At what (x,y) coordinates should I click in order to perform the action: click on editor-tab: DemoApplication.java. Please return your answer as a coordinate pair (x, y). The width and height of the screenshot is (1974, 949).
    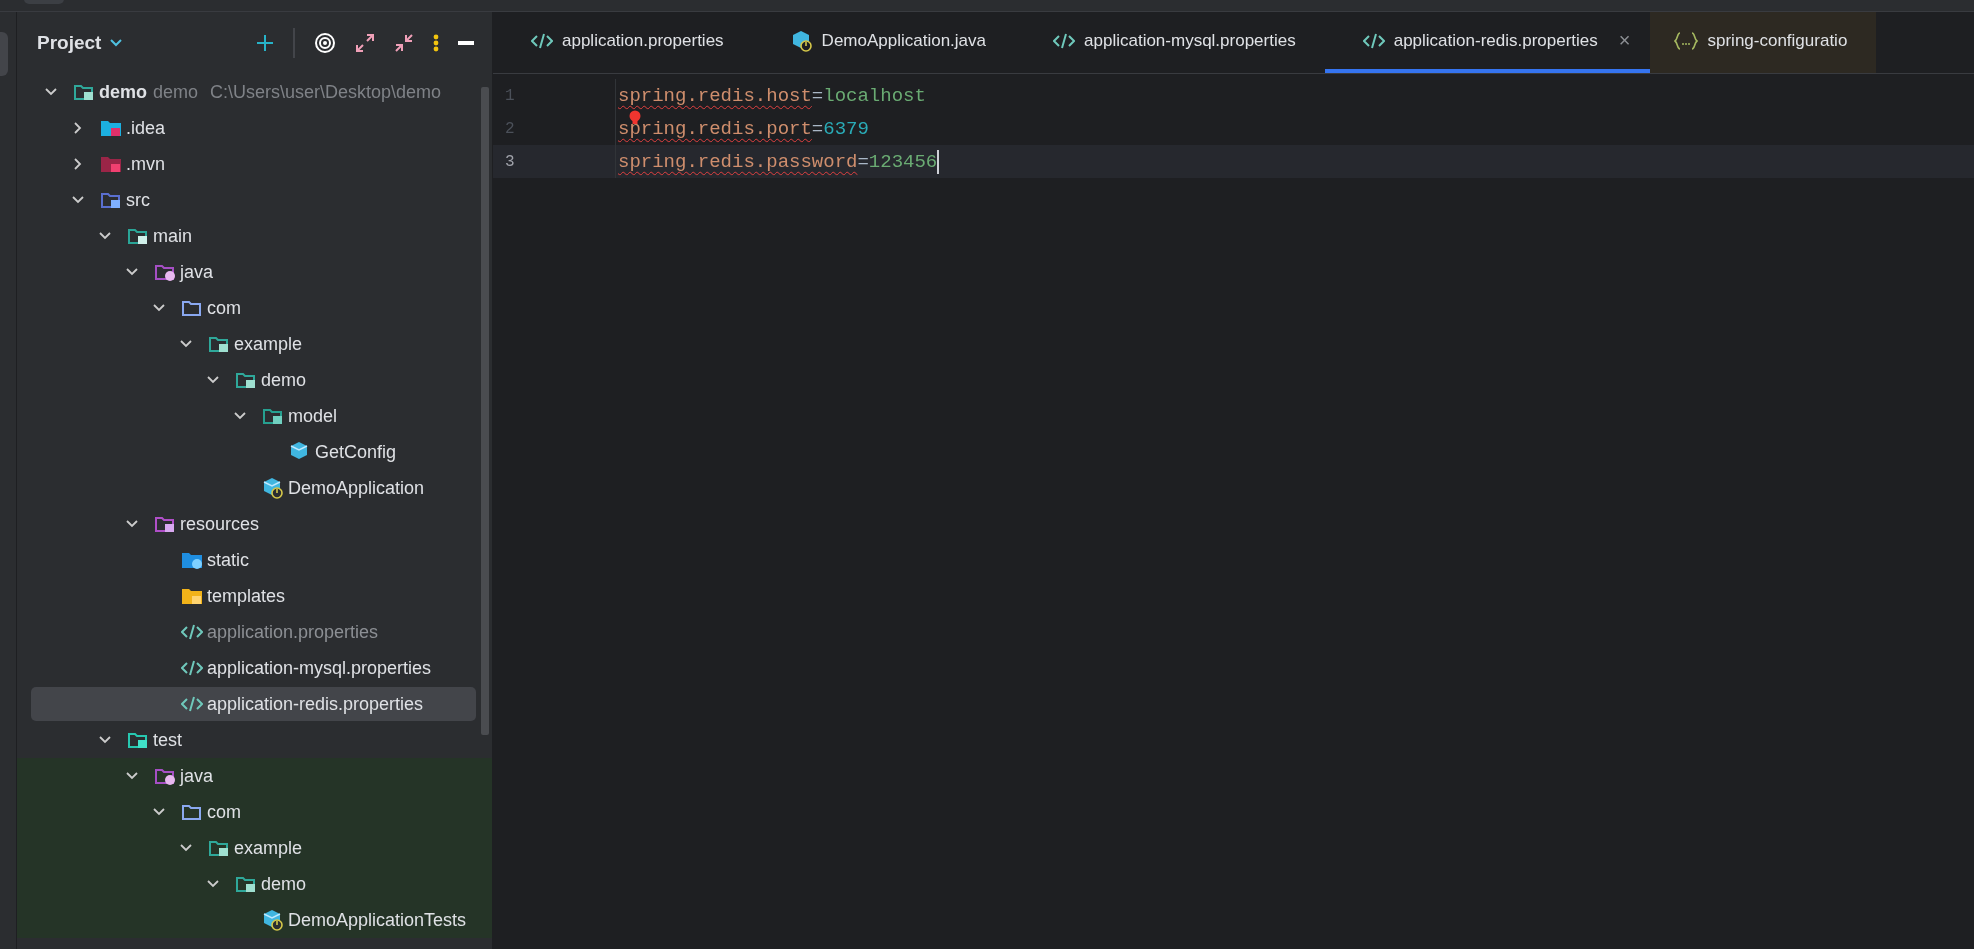
    Looking at the image, I should click on (884, 42).